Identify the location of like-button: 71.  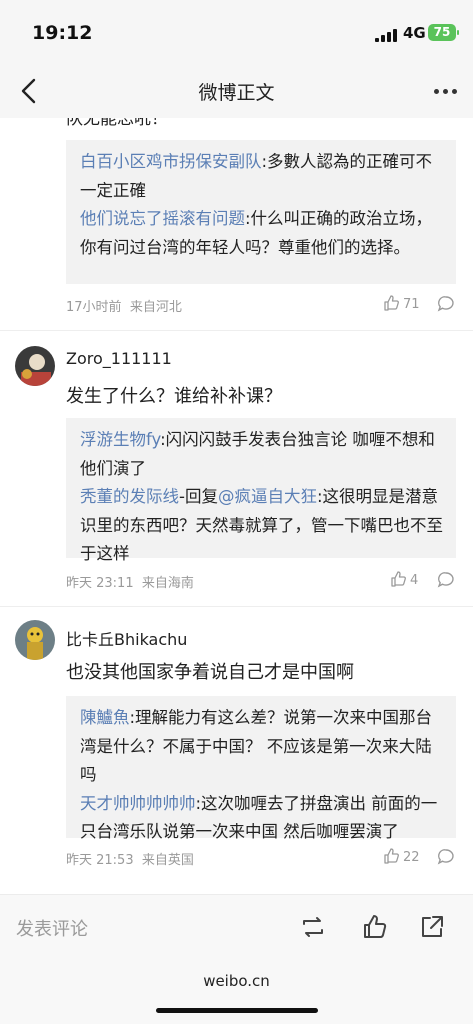
(401, 303).